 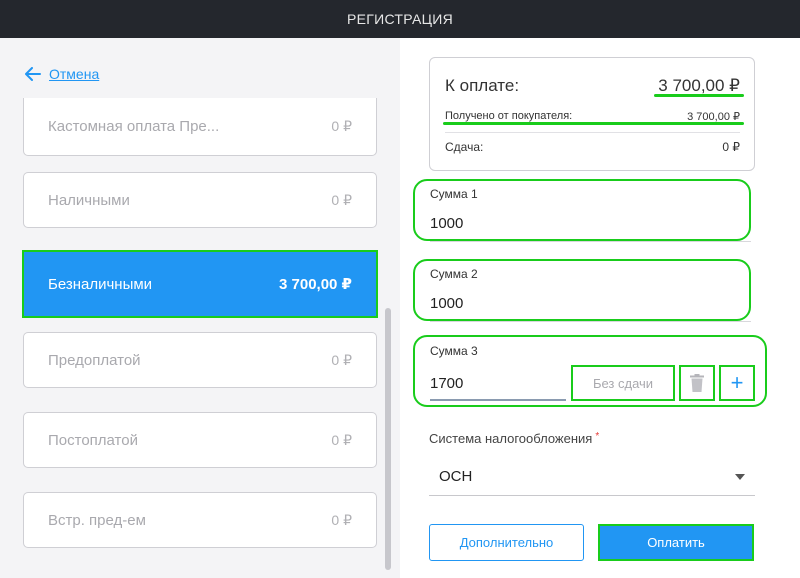 I want to click on additional-button-label: Дополнительно, so click(x=506, y=542).